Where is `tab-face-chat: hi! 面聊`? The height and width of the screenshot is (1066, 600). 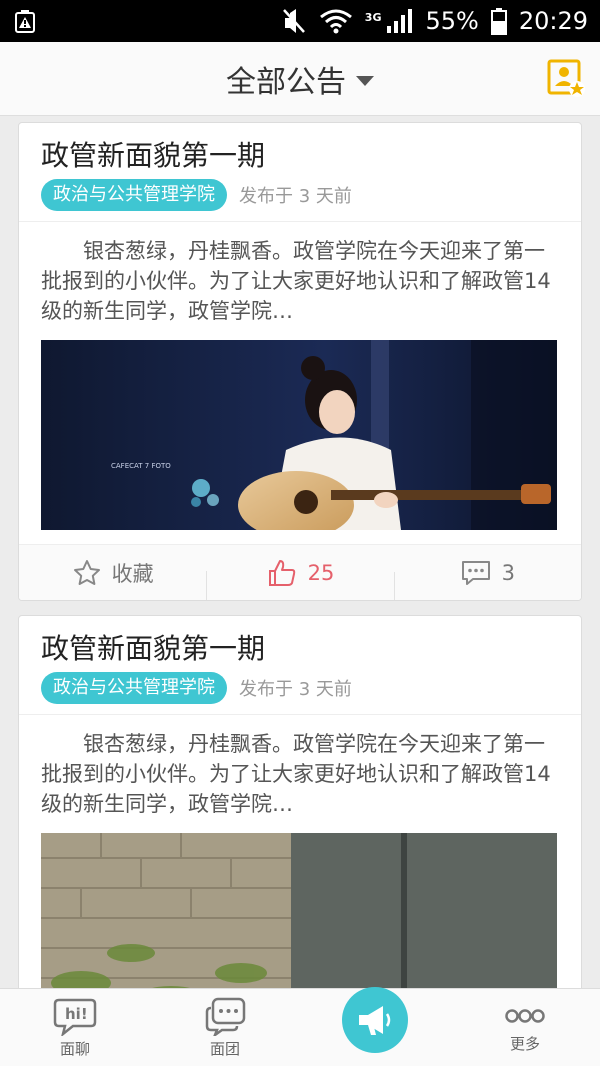 tab-face-chat: hi! 面聊 is located at coordinates (75, 1027).